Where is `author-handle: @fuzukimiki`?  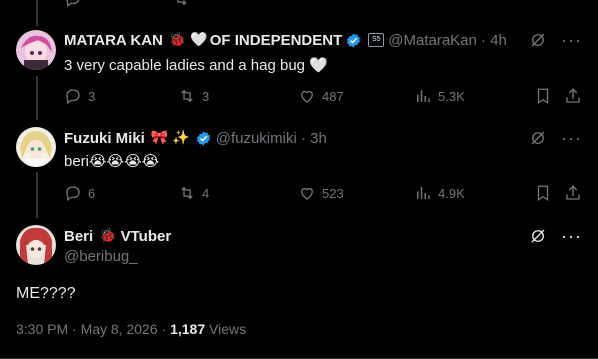 author-handle: @fuzukimiki is located at coordinates (256, 138).